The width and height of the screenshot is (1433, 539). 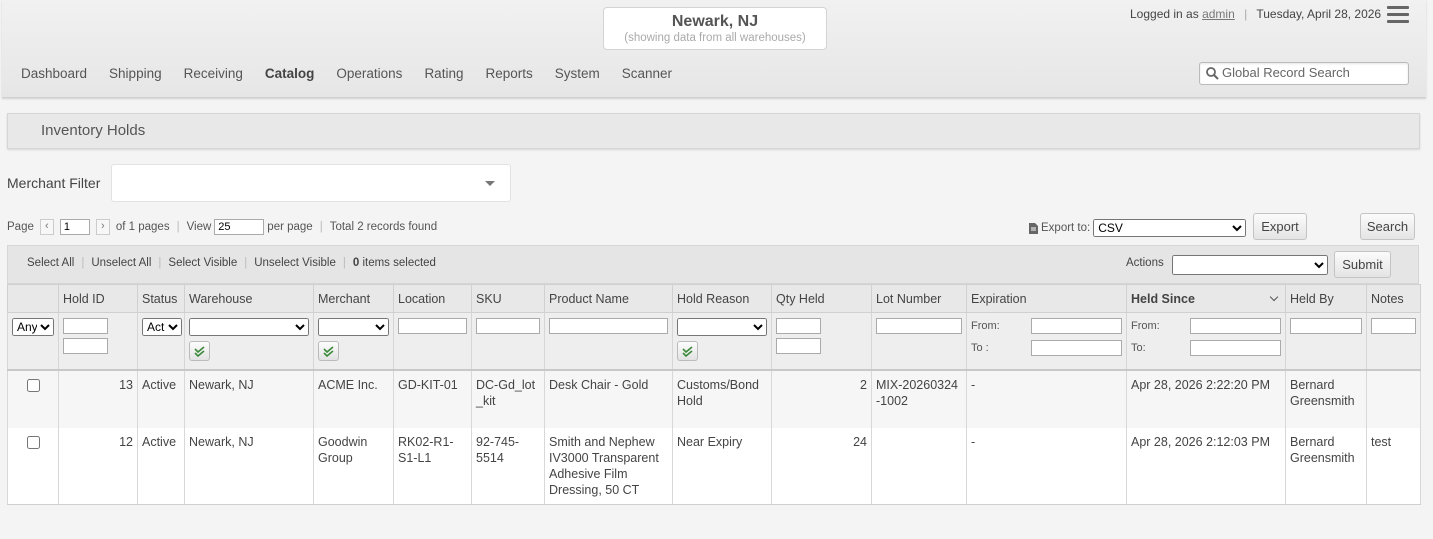 I want to click on lot-number, so click(x=919, y=466).